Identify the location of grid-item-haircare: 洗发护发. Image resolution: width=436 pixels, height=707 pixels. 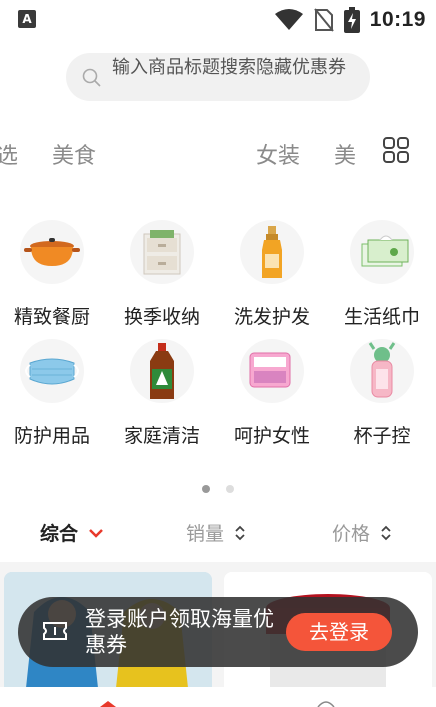
(272, 274).